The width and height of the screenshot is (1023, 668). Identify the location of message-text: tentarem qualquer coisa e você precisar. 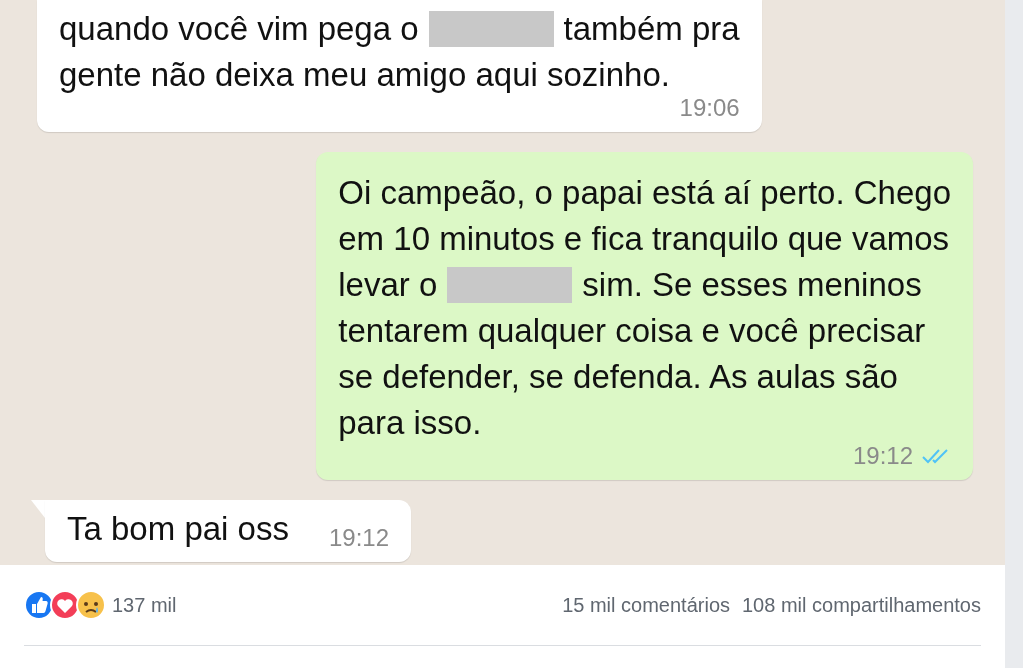
(632, 331).